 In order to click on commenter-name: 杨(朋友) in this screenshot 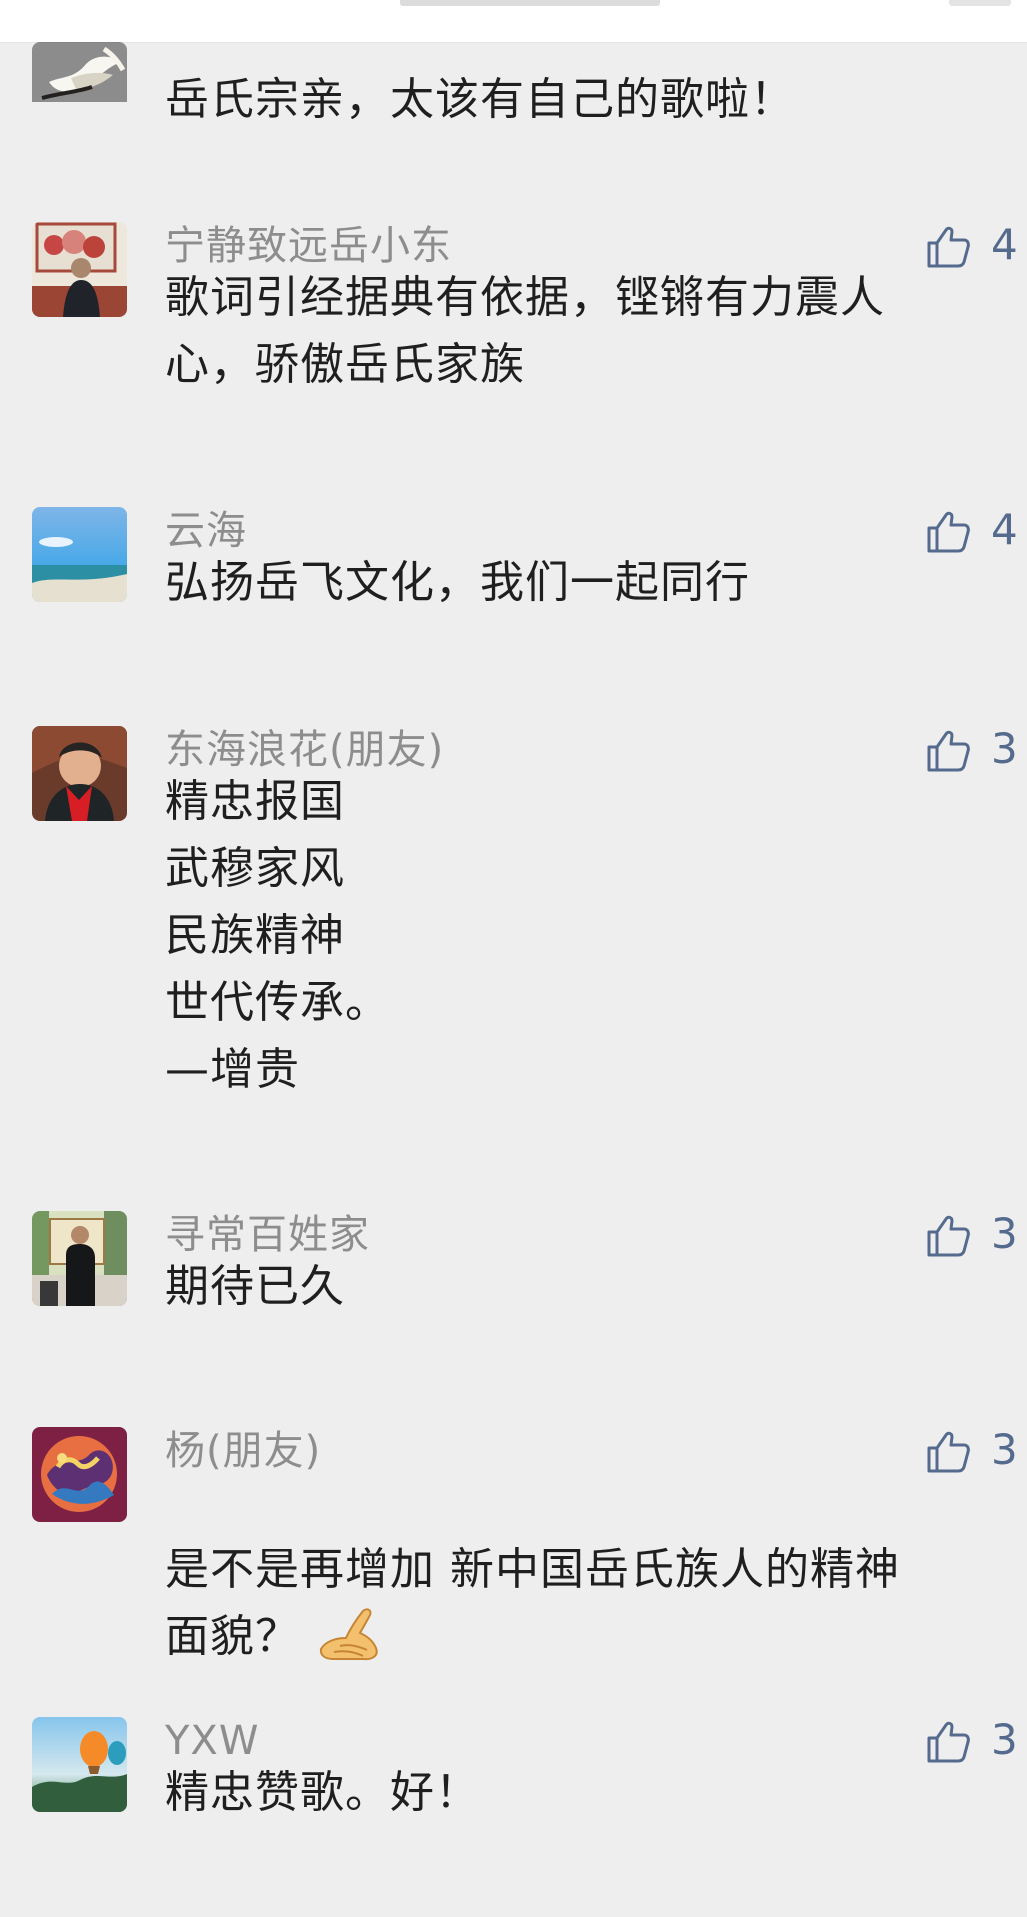, I will do `click(243, 1451)`.